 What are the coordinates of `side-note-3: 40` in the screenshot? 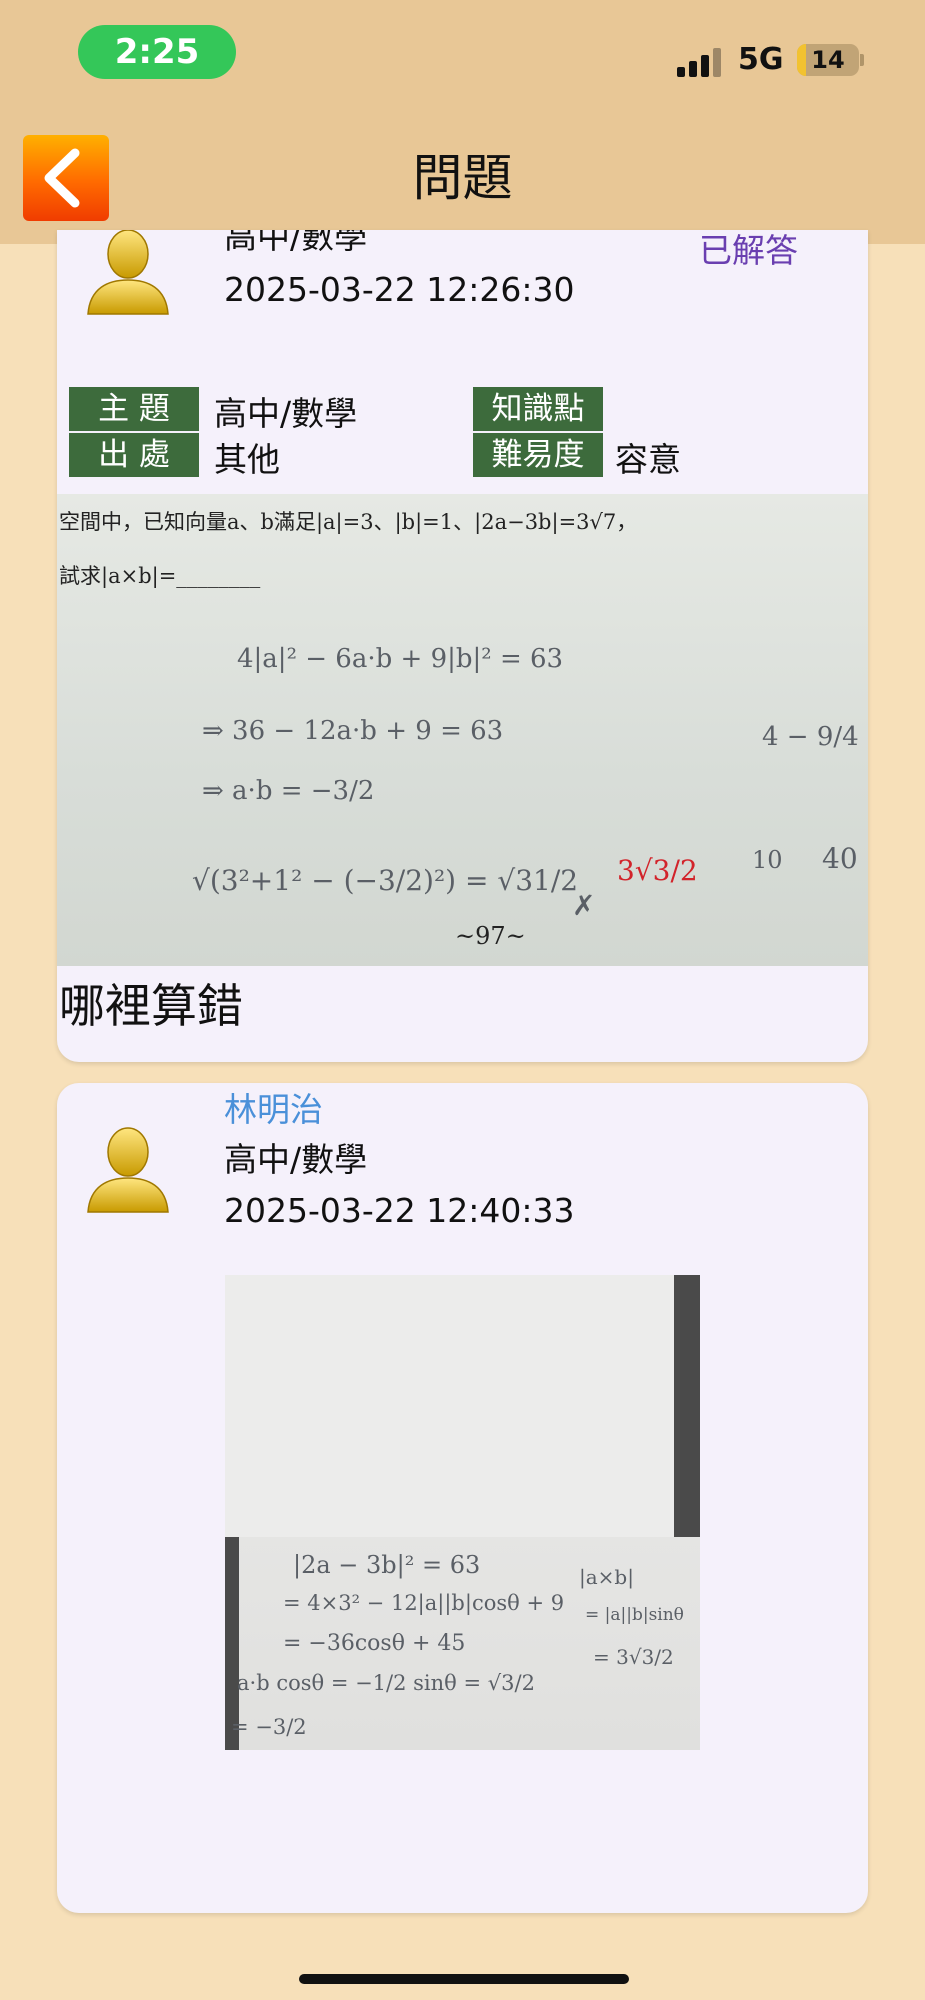 It's located at (840, 858).